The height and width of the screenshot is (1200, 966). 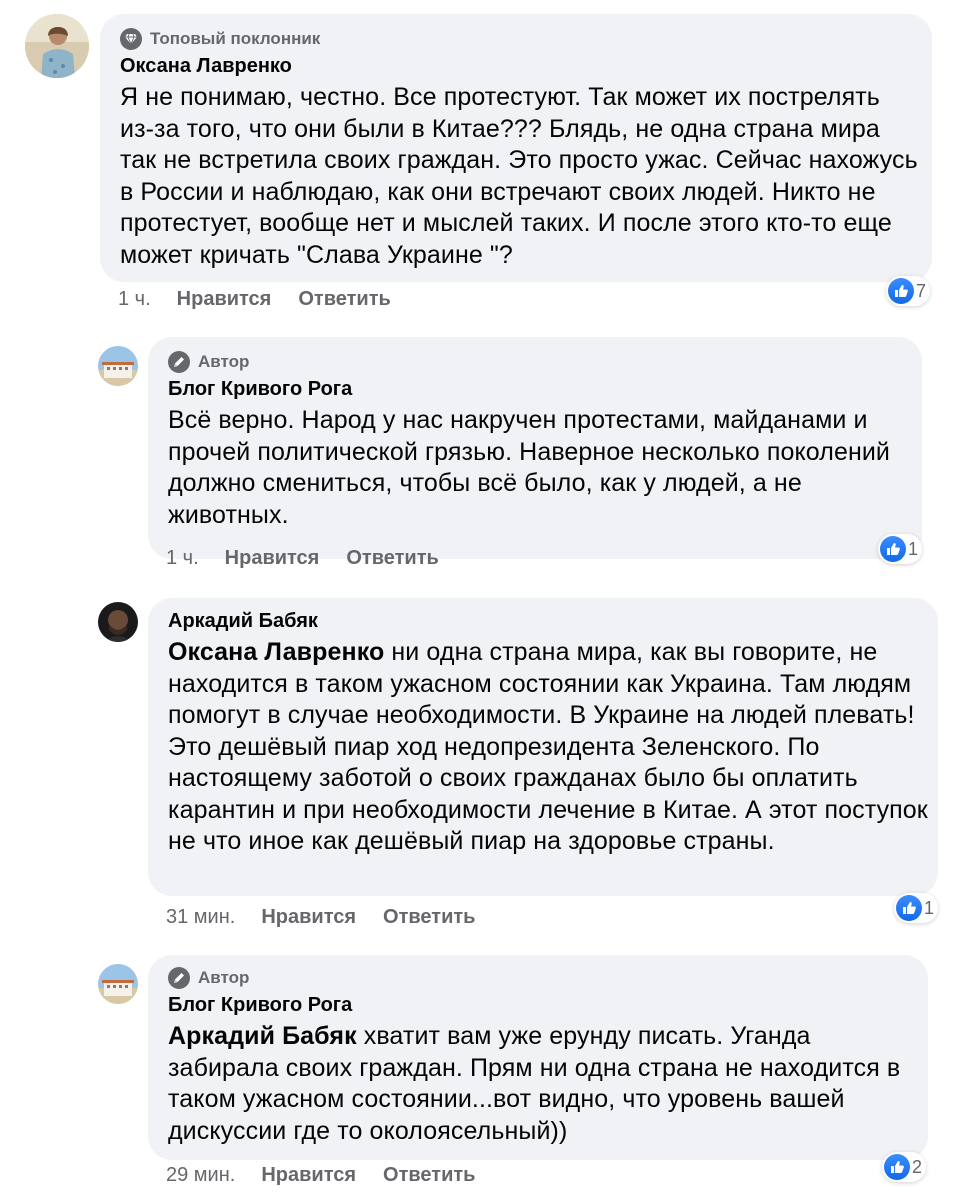 I want to click on comment-actions: 29 мин. Нравится Ответить, so click(x=320, y=1175).